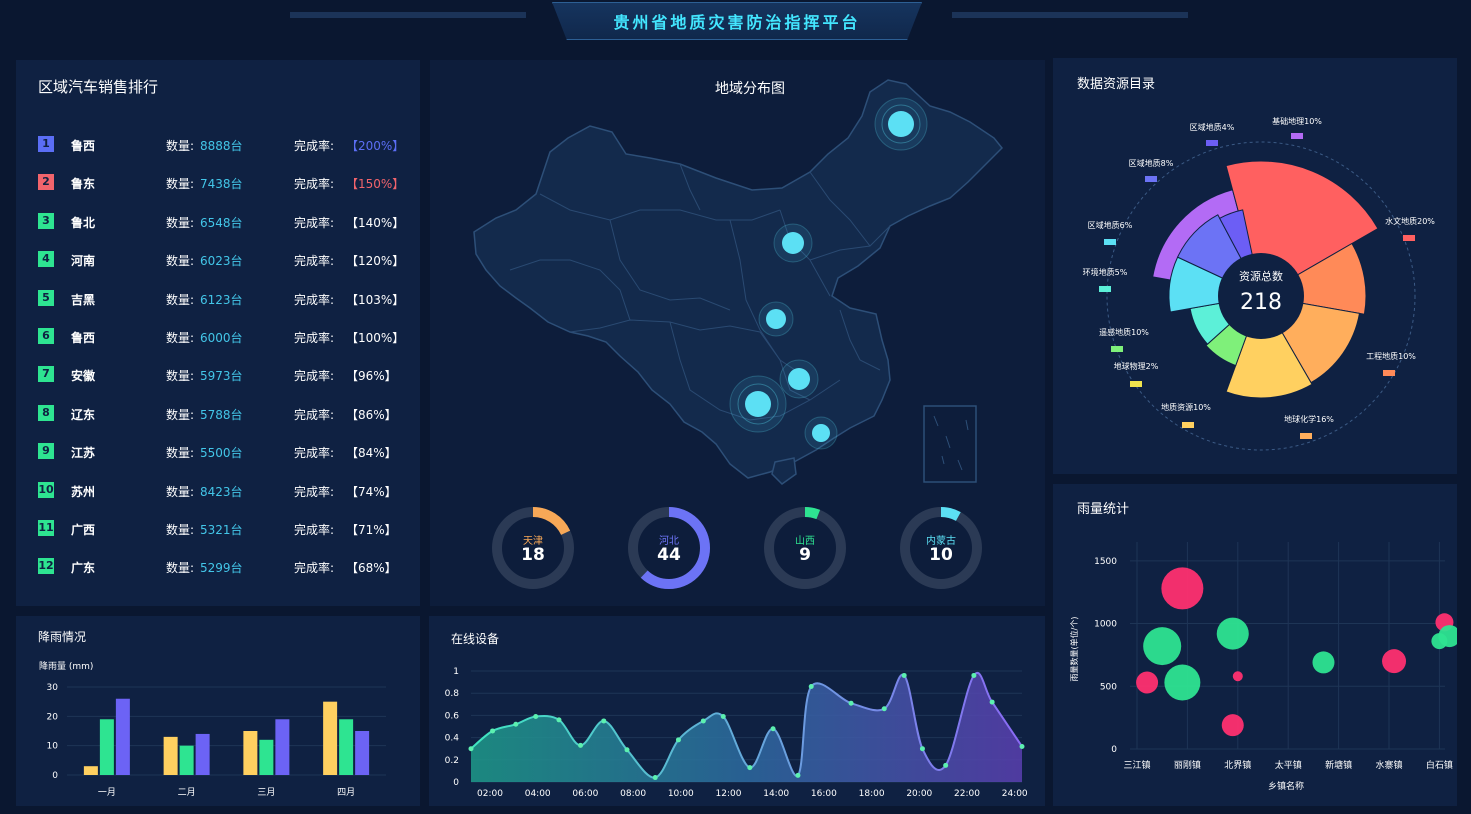  What do you see at coordinates (46, 374) in the screenshot?
I see `rank-badge: 7` at bounding box center [46, 374].